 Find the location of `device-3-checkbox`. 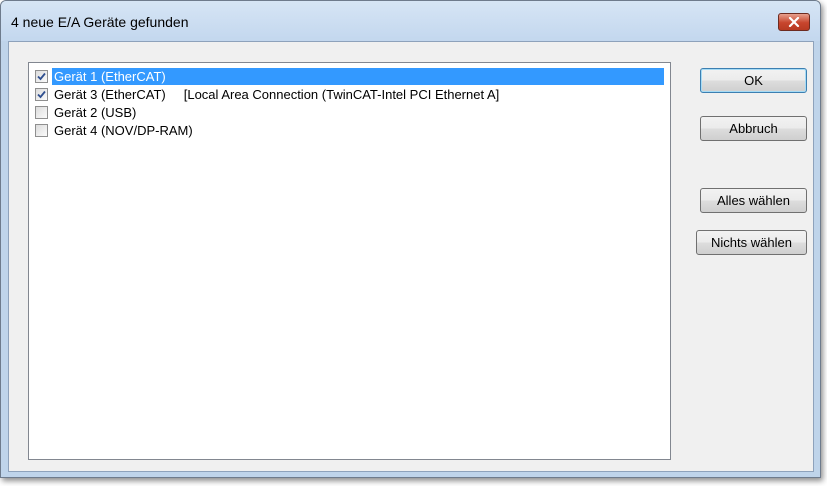

device-3-checkbox is located at coordinates (41, 94).